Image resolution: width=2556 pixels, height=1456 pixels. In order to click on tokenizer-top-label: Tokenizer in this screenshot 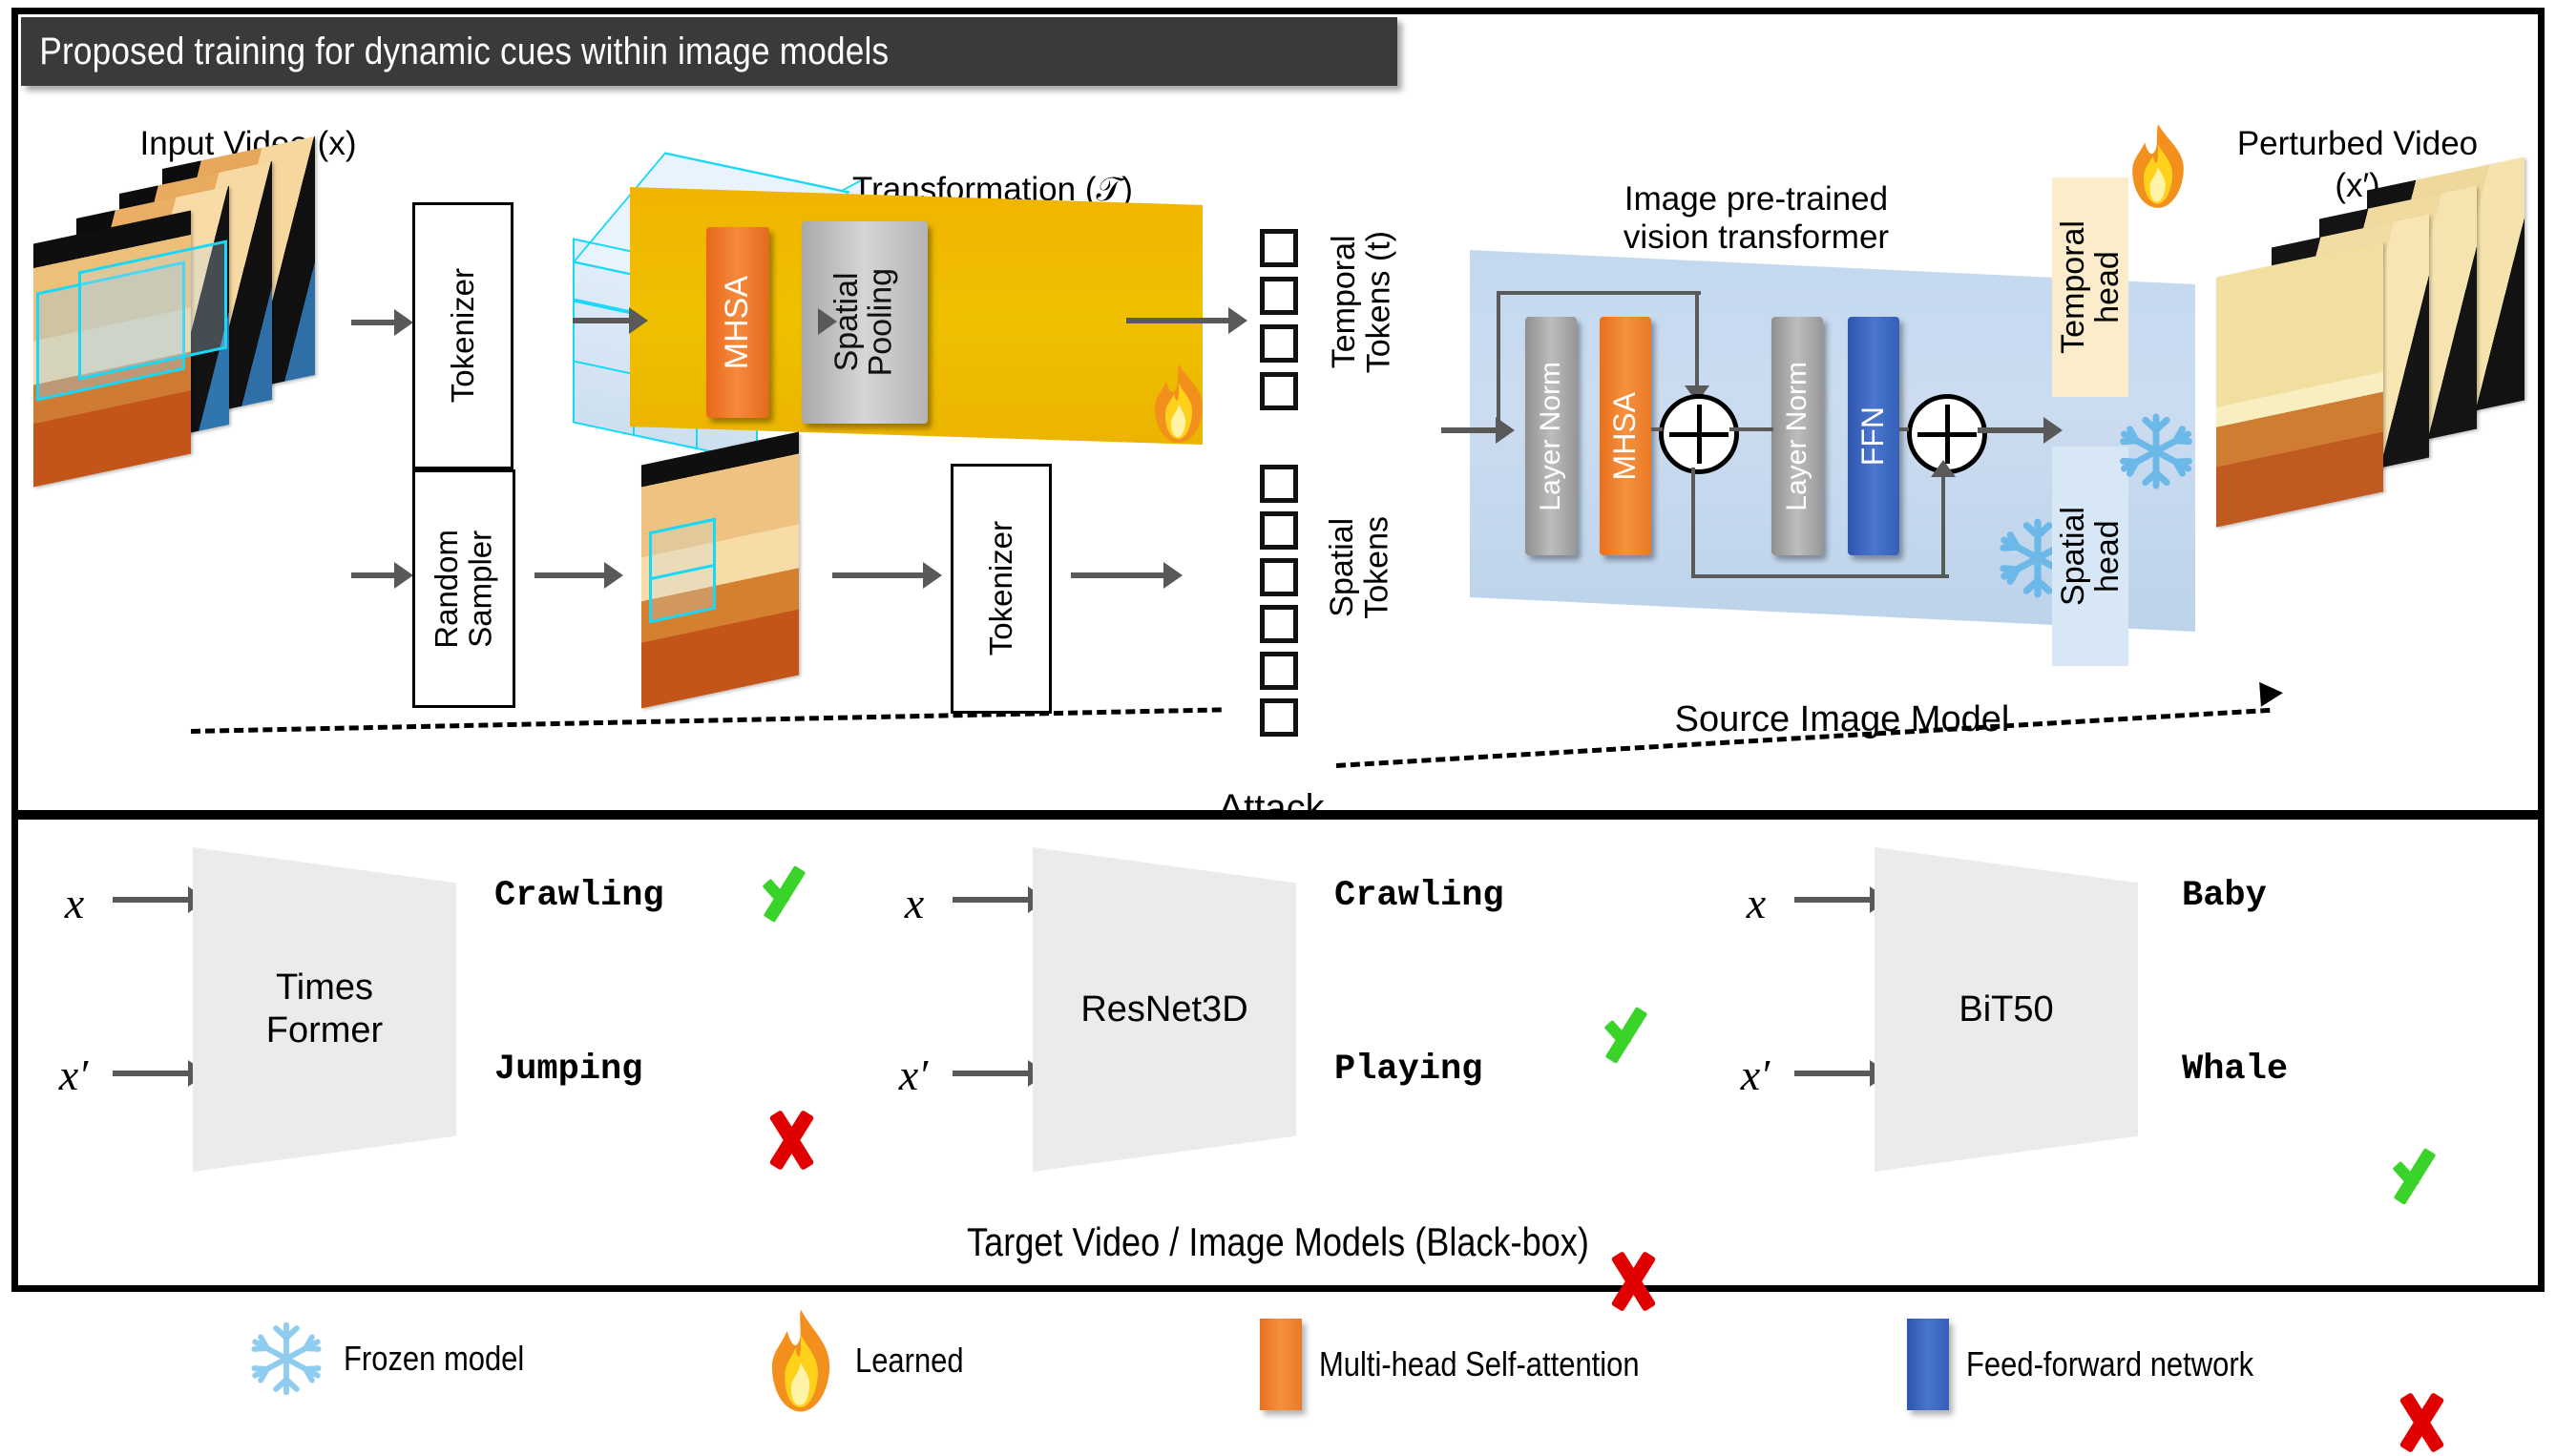, I will do `click(463, 336)`.